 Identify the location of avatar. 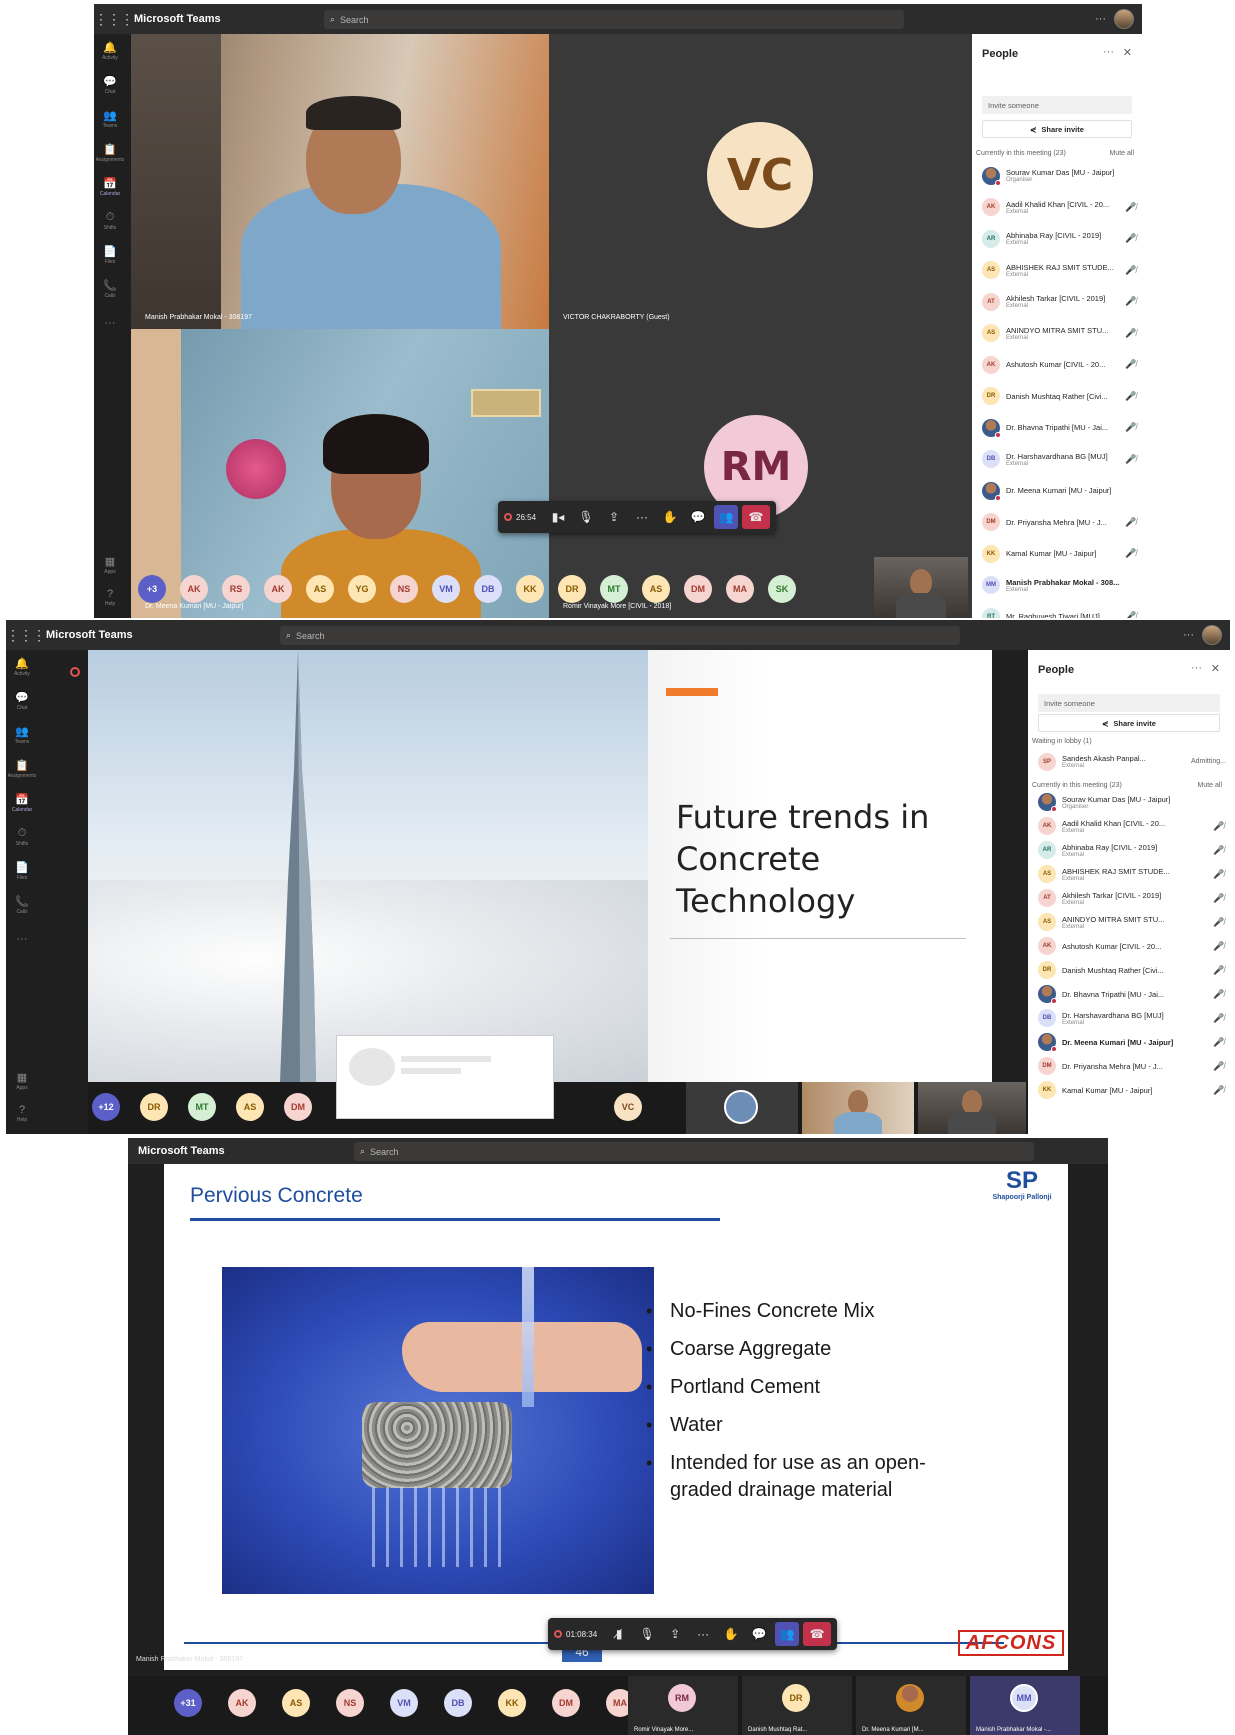
(1212, 635).